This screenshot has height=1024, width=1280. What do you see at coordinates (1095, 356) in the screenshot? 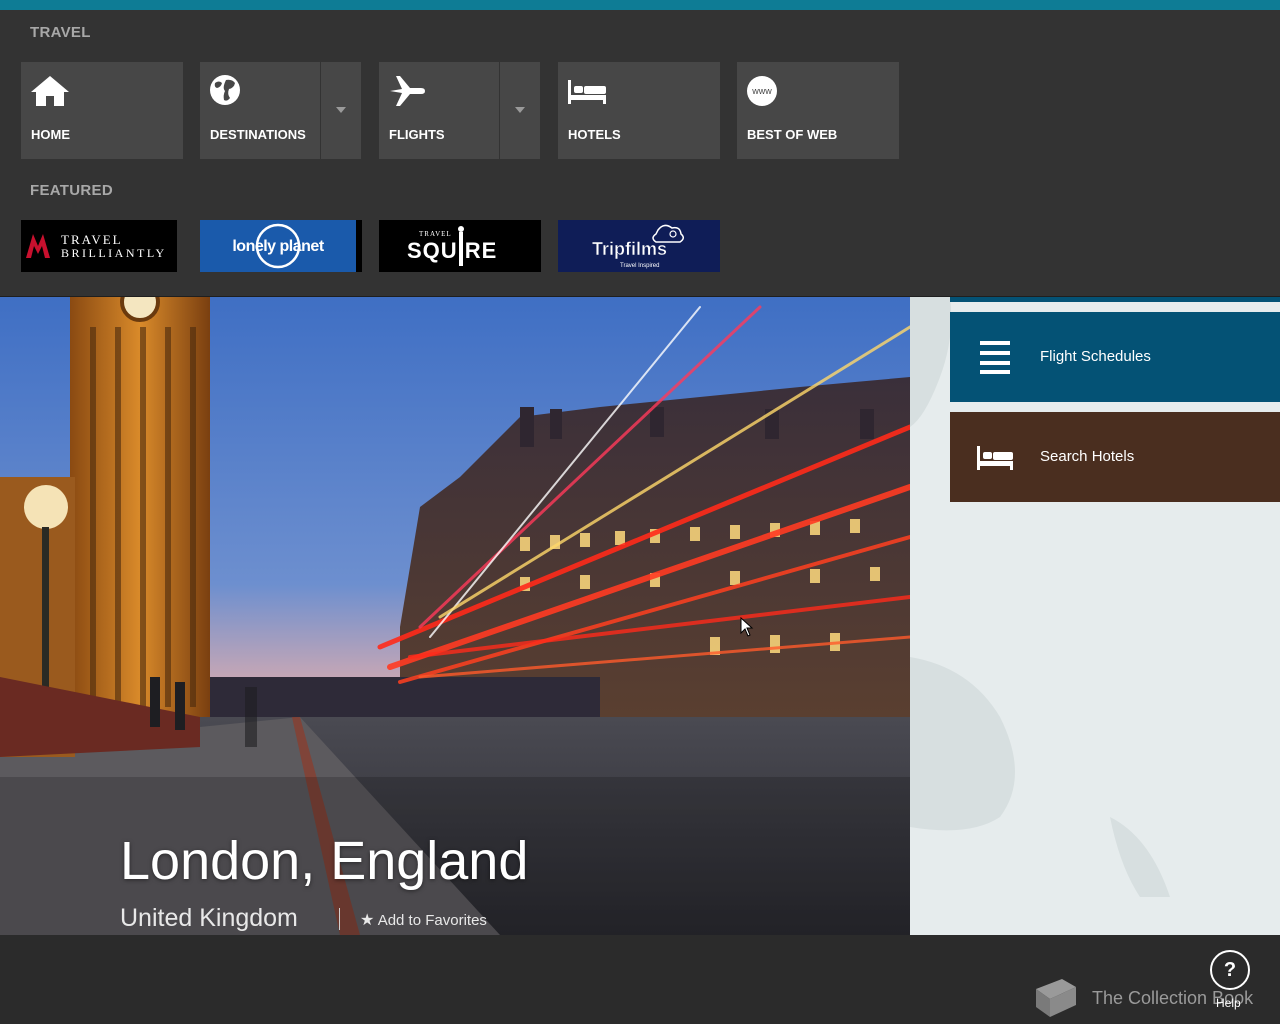
I see `flight-schedules-label: Flight Schedules` at bounding box center [1095, 356].